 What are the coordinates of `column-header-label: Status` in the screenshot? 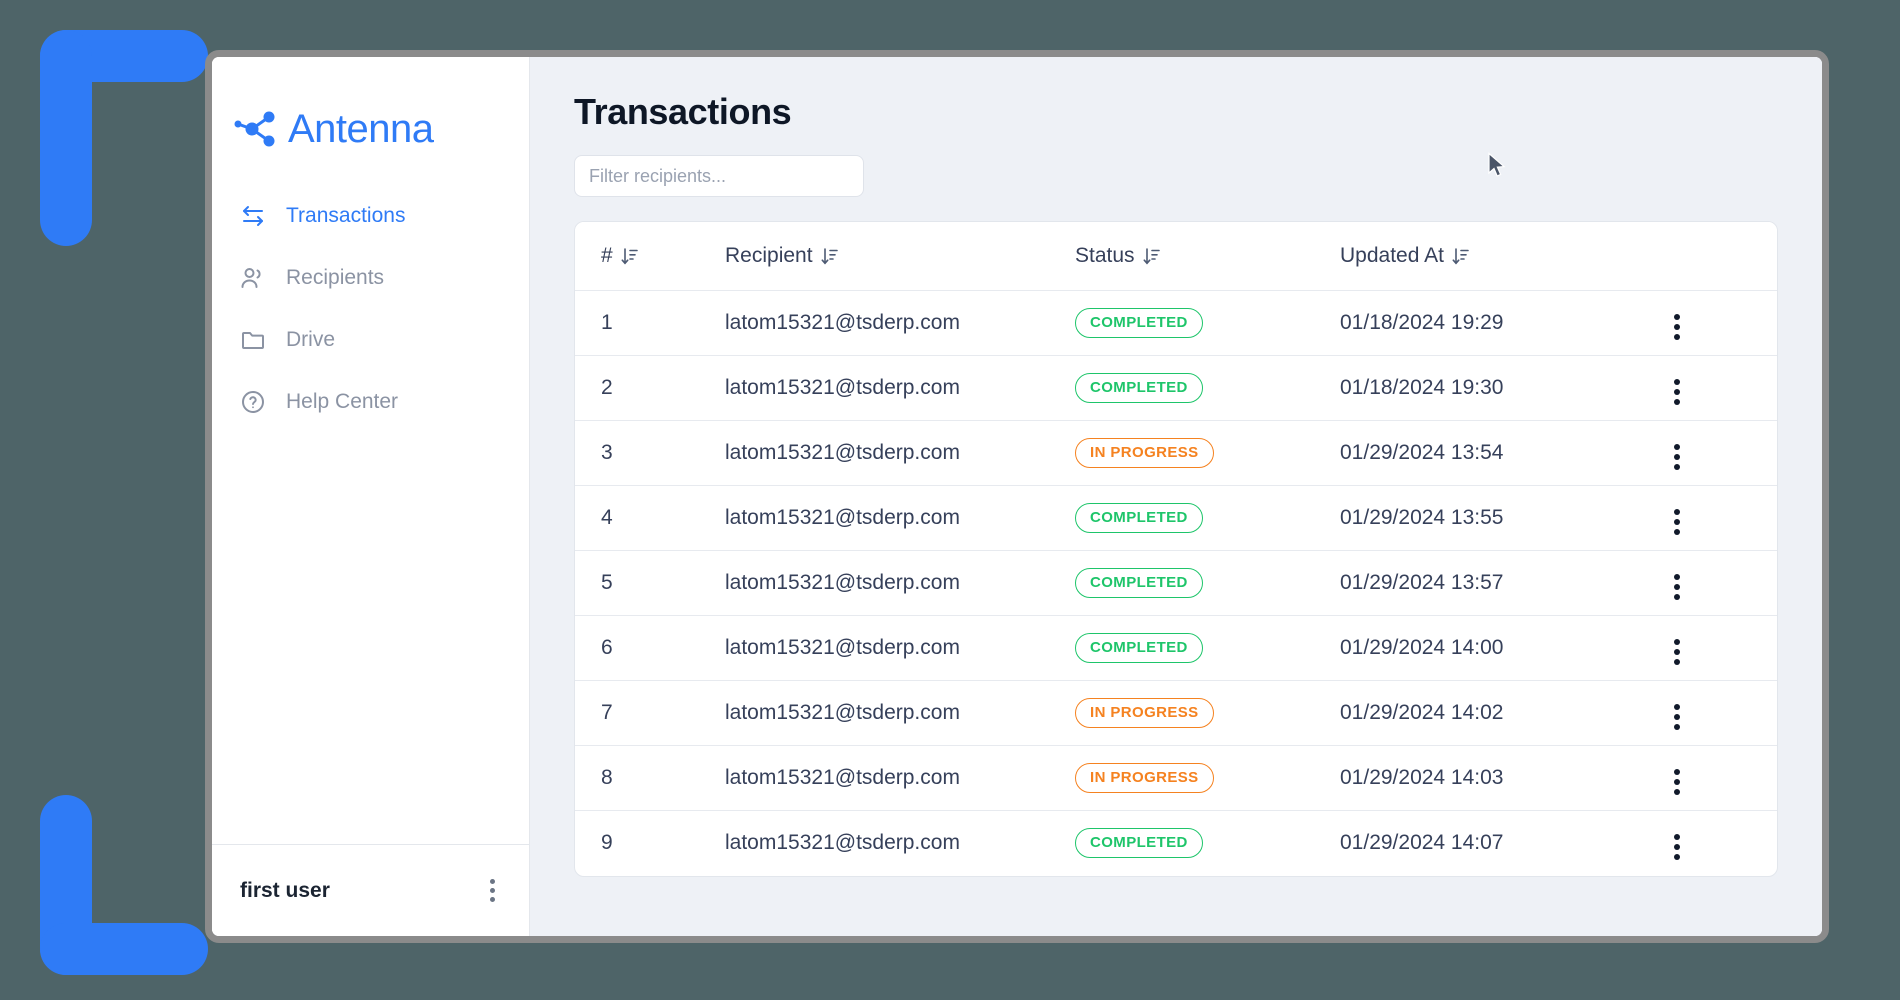 It's located at (1105, 255).